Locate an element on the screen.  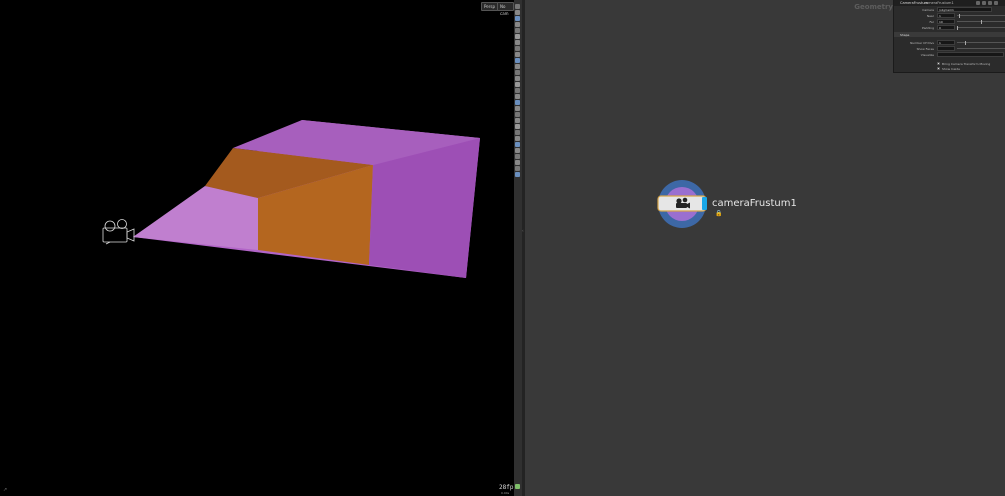
param-label: Visualize is located at coordinates (927, 55).